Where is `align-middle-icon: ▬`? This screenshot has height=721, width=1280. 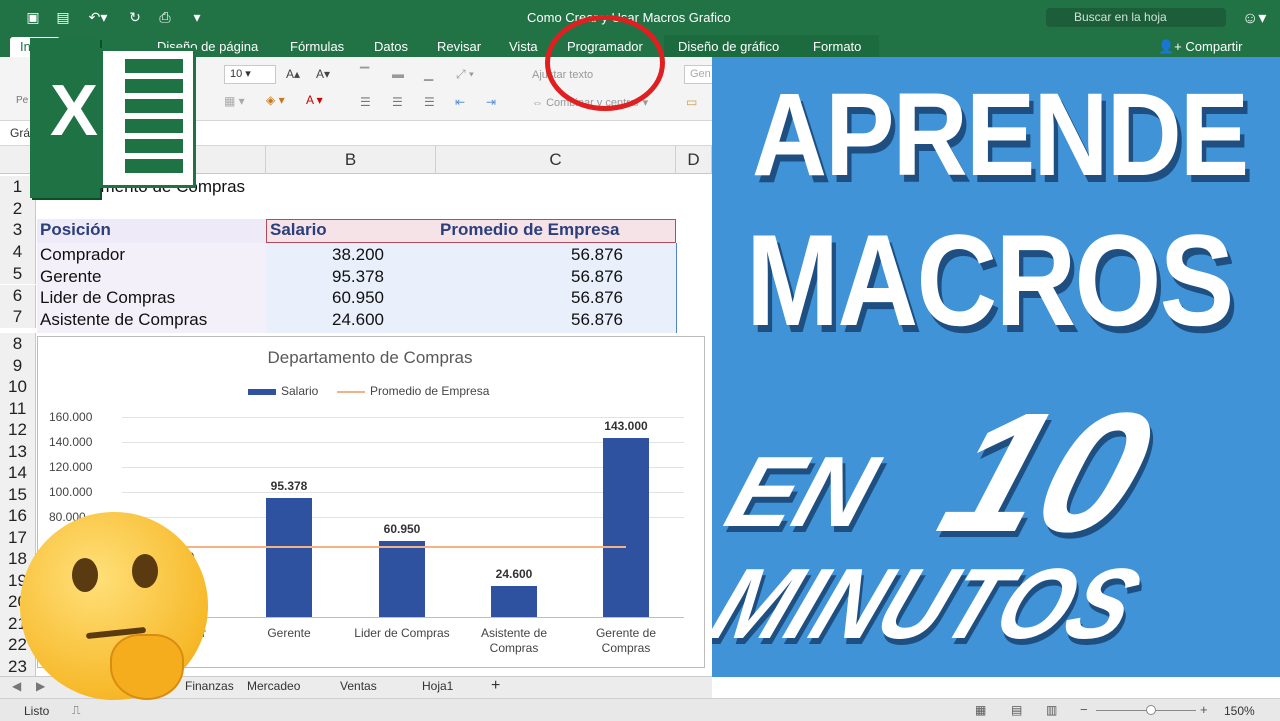 align-middle-icon: ▬ is located at coordinates (398, 74).